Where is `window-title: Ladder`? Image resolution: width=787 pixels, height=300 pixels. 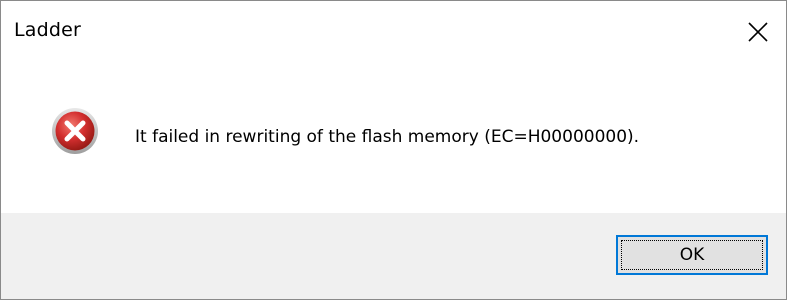
window-title: Ladder is located at coordinates (48, 30).